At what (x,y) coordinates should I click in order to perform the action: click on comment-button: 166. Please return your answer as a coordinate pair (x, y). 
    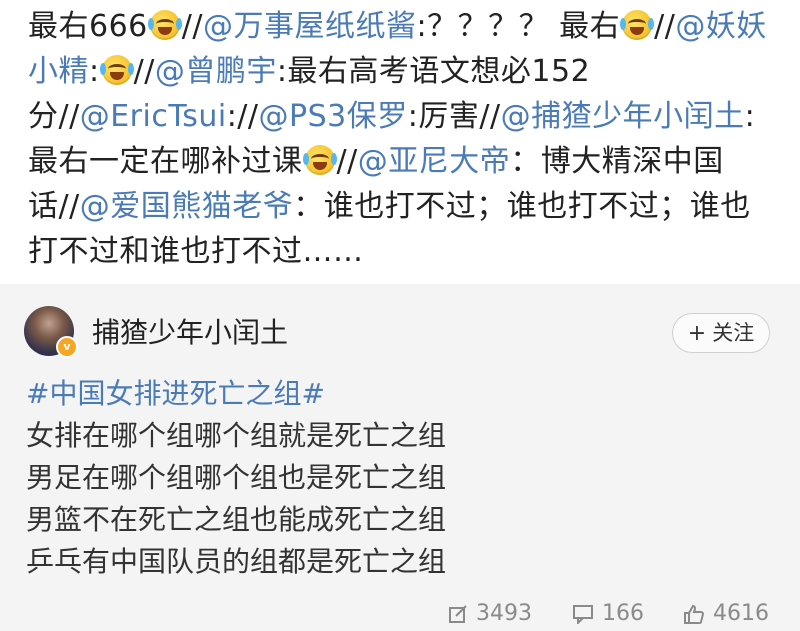
    Looking at the image, I should click on (608, 613).